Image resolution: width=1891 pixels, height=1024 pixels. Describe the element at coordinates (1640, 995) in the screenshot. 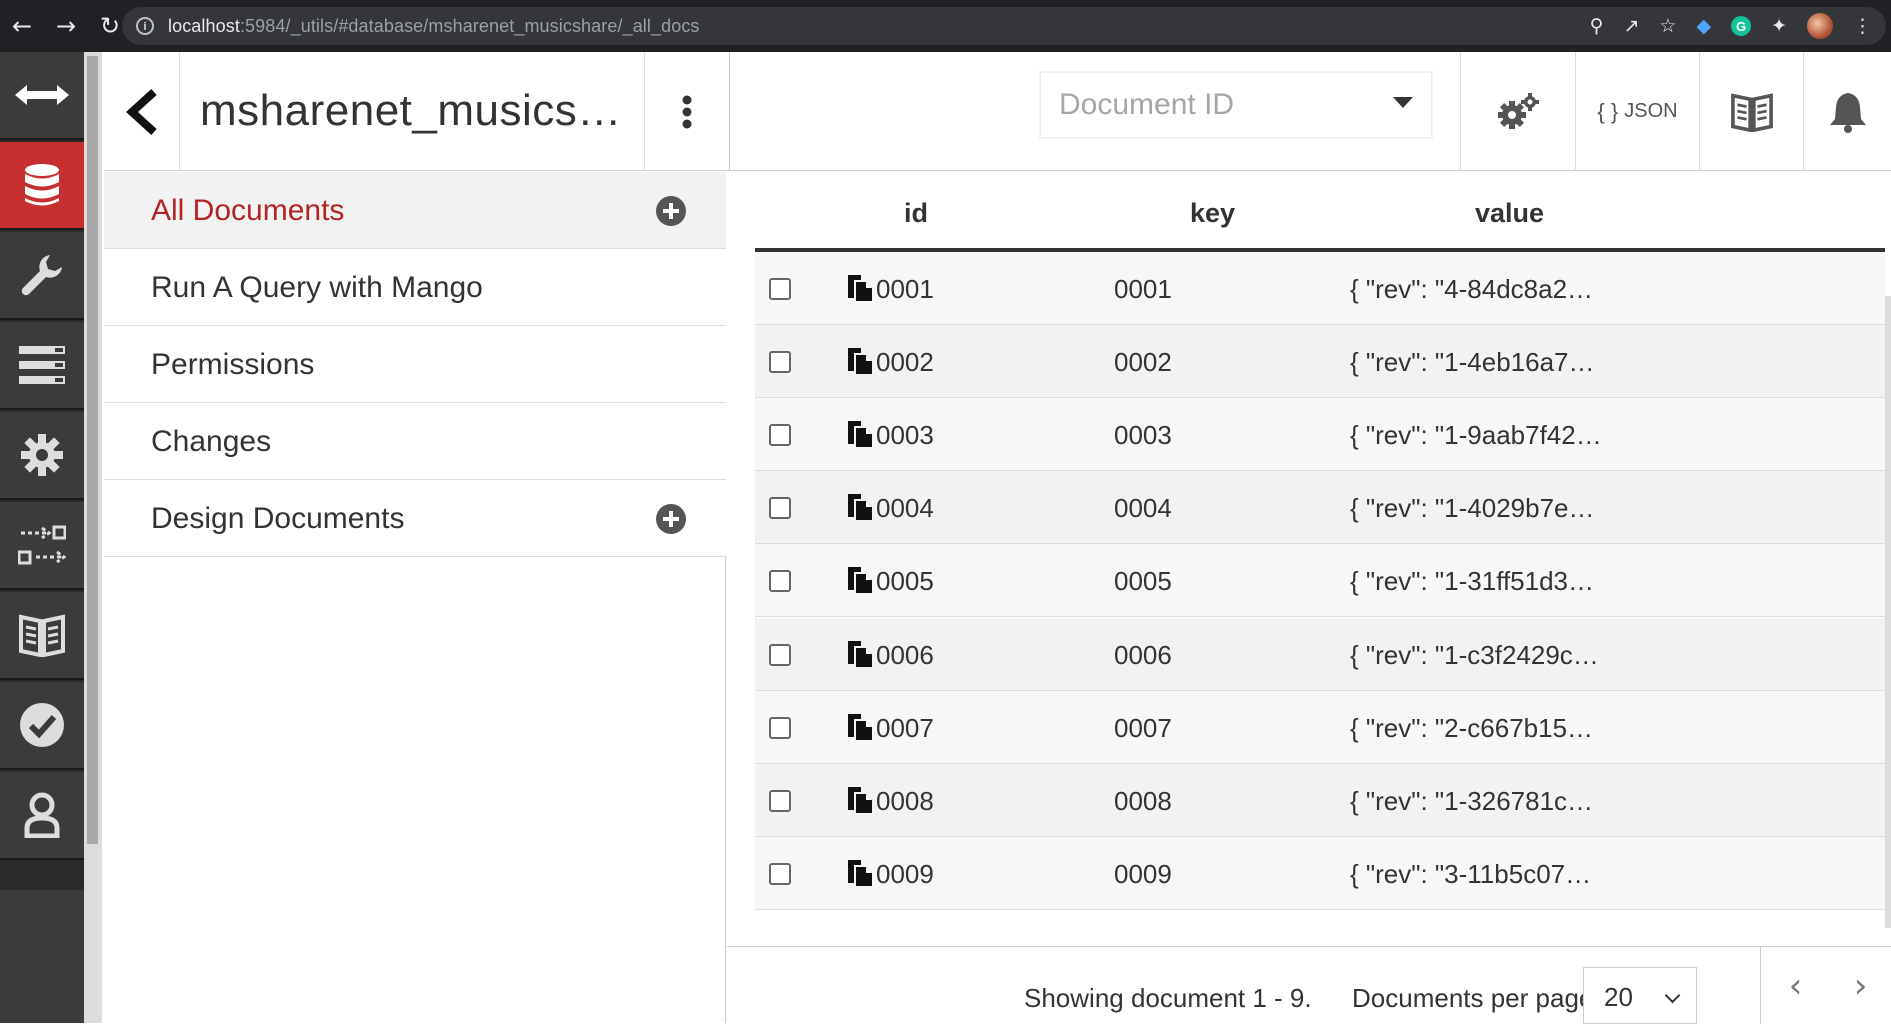

I see `per-page-select: 20` at that location.